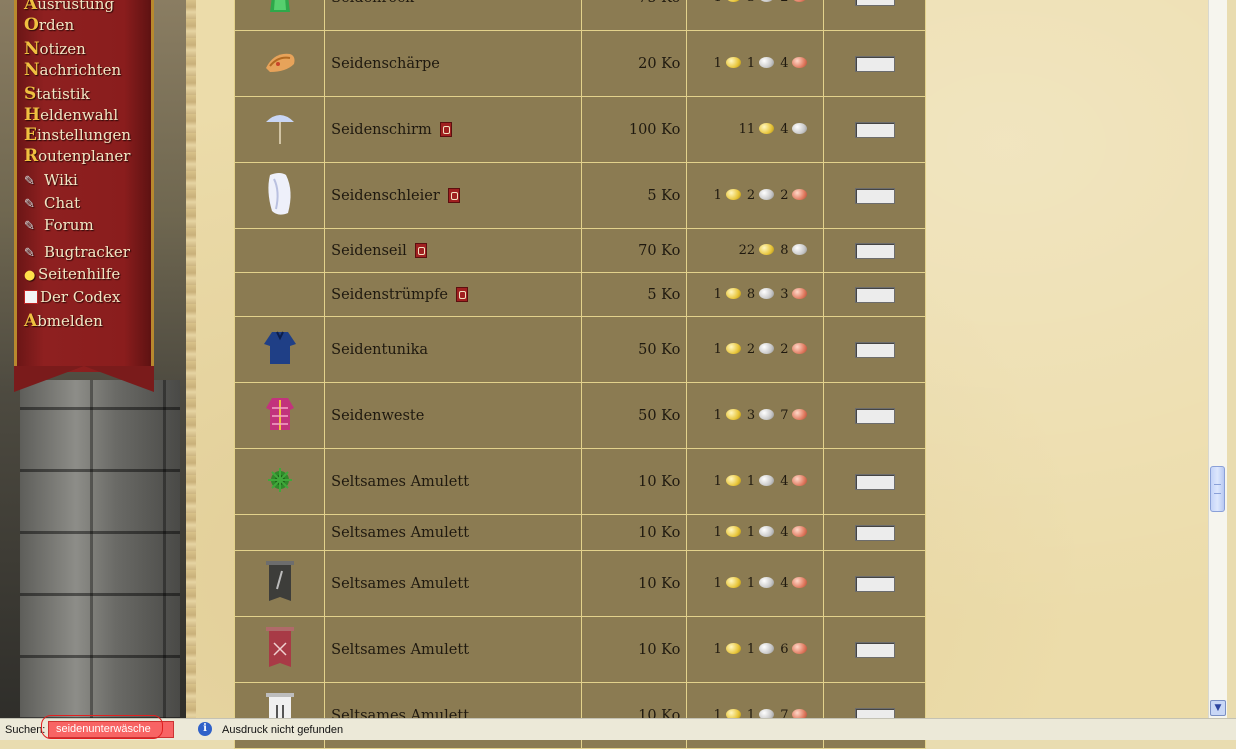  I want to click on menu-item: Notizen, so click(89, 49).